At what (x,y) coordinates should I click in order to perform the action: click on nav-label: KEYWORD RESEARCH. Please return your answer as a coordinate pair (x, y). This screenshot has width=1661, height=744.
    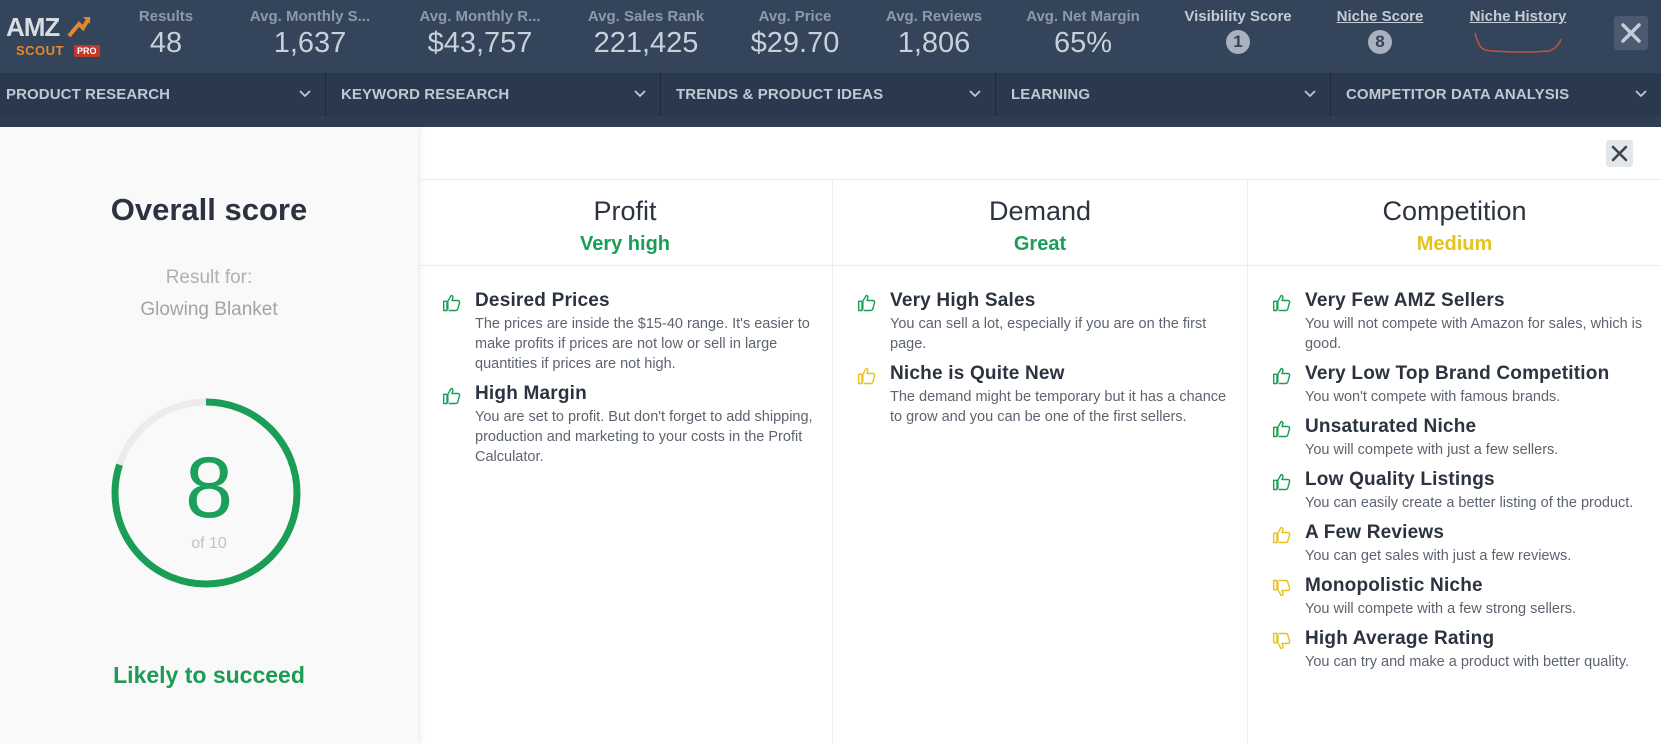
    Looking at the image, I should click on (425, 94).